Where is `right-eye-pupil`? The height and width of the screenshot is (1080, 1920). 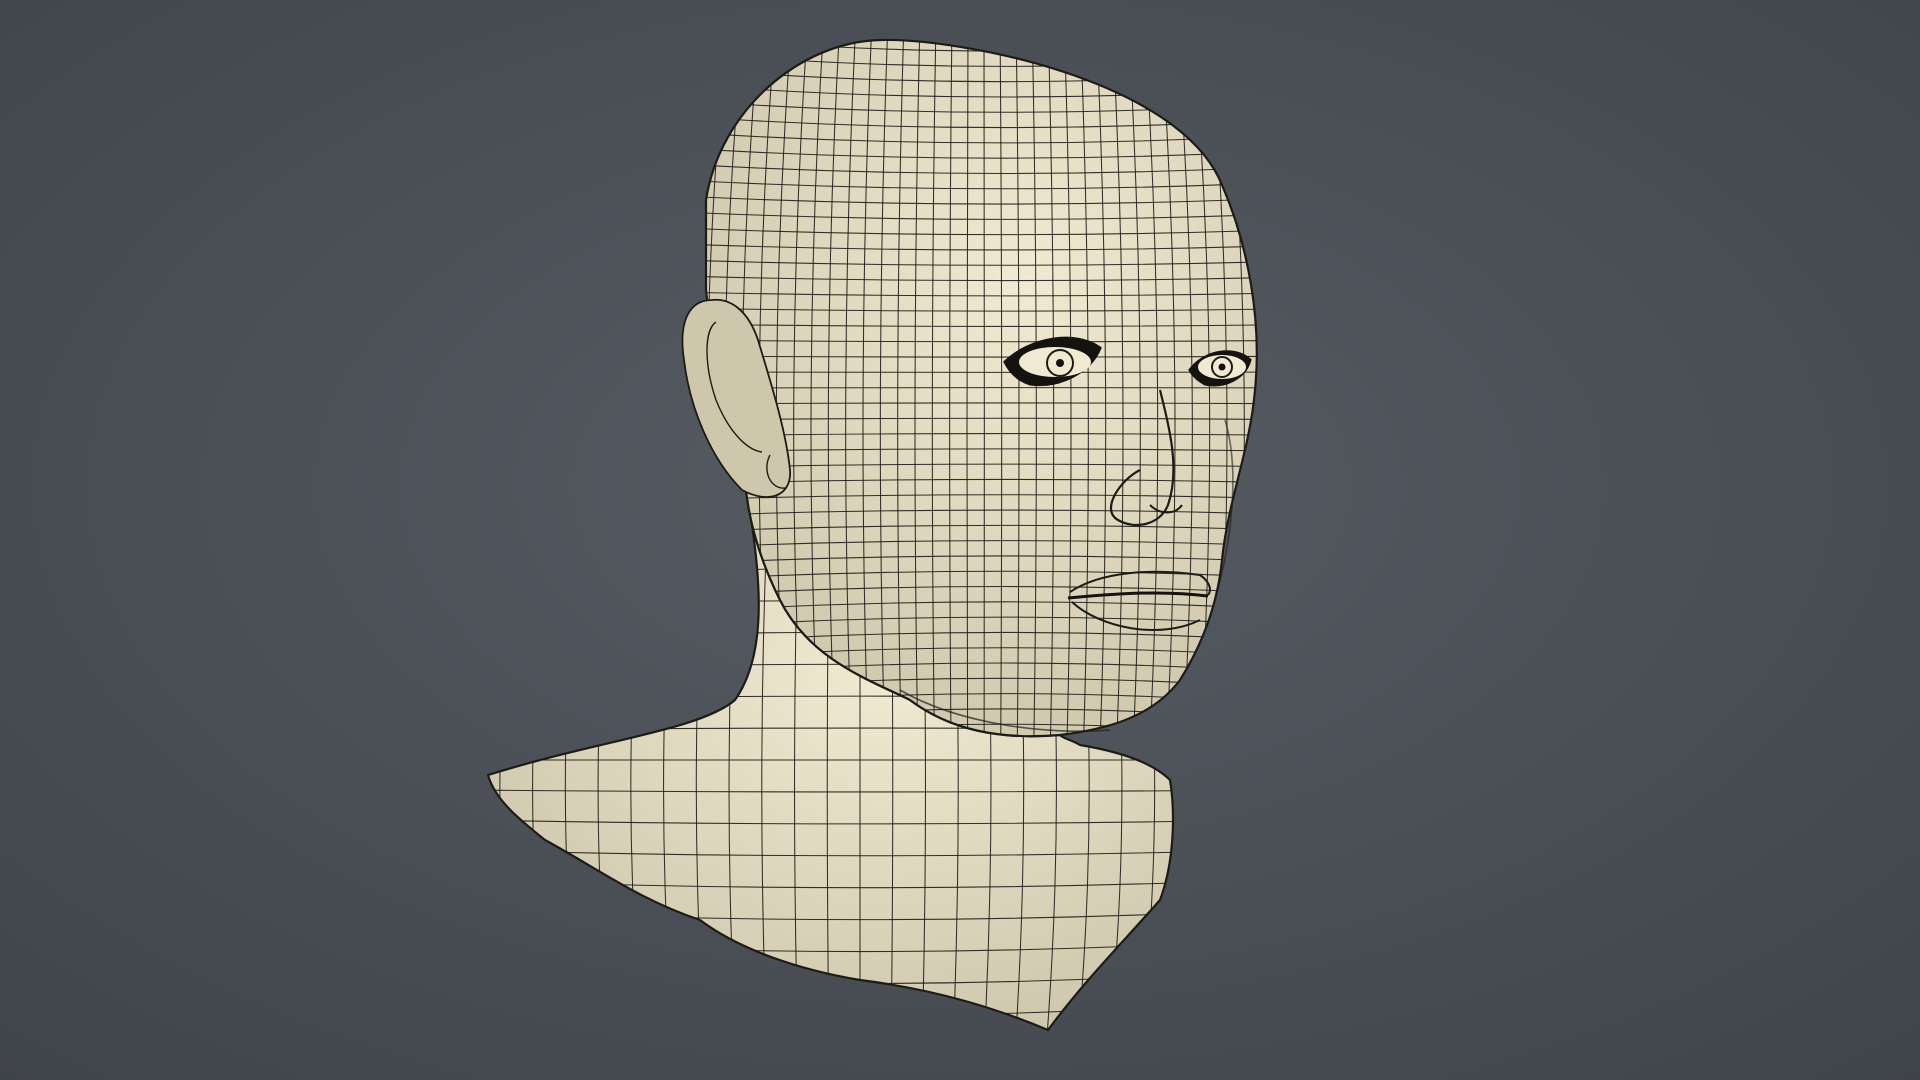 right-eye-pupil is located at coordinates (1222, 367).